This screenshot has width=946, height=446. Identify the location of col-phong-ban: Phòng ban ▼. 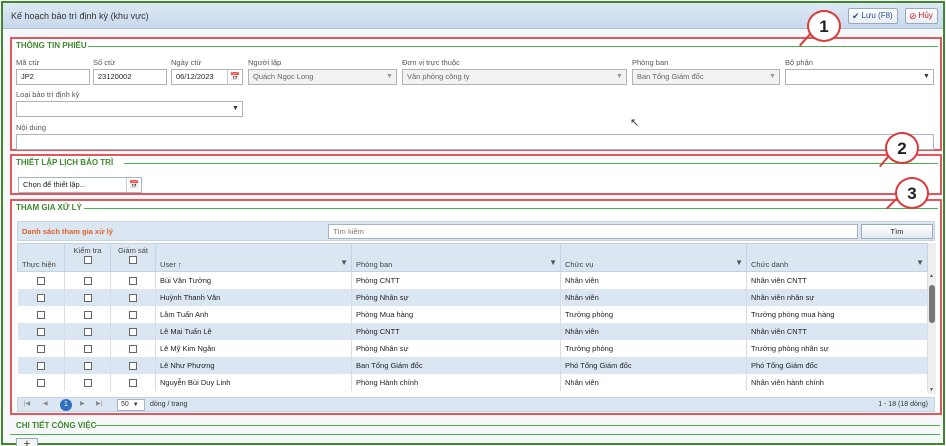
(456, 257).